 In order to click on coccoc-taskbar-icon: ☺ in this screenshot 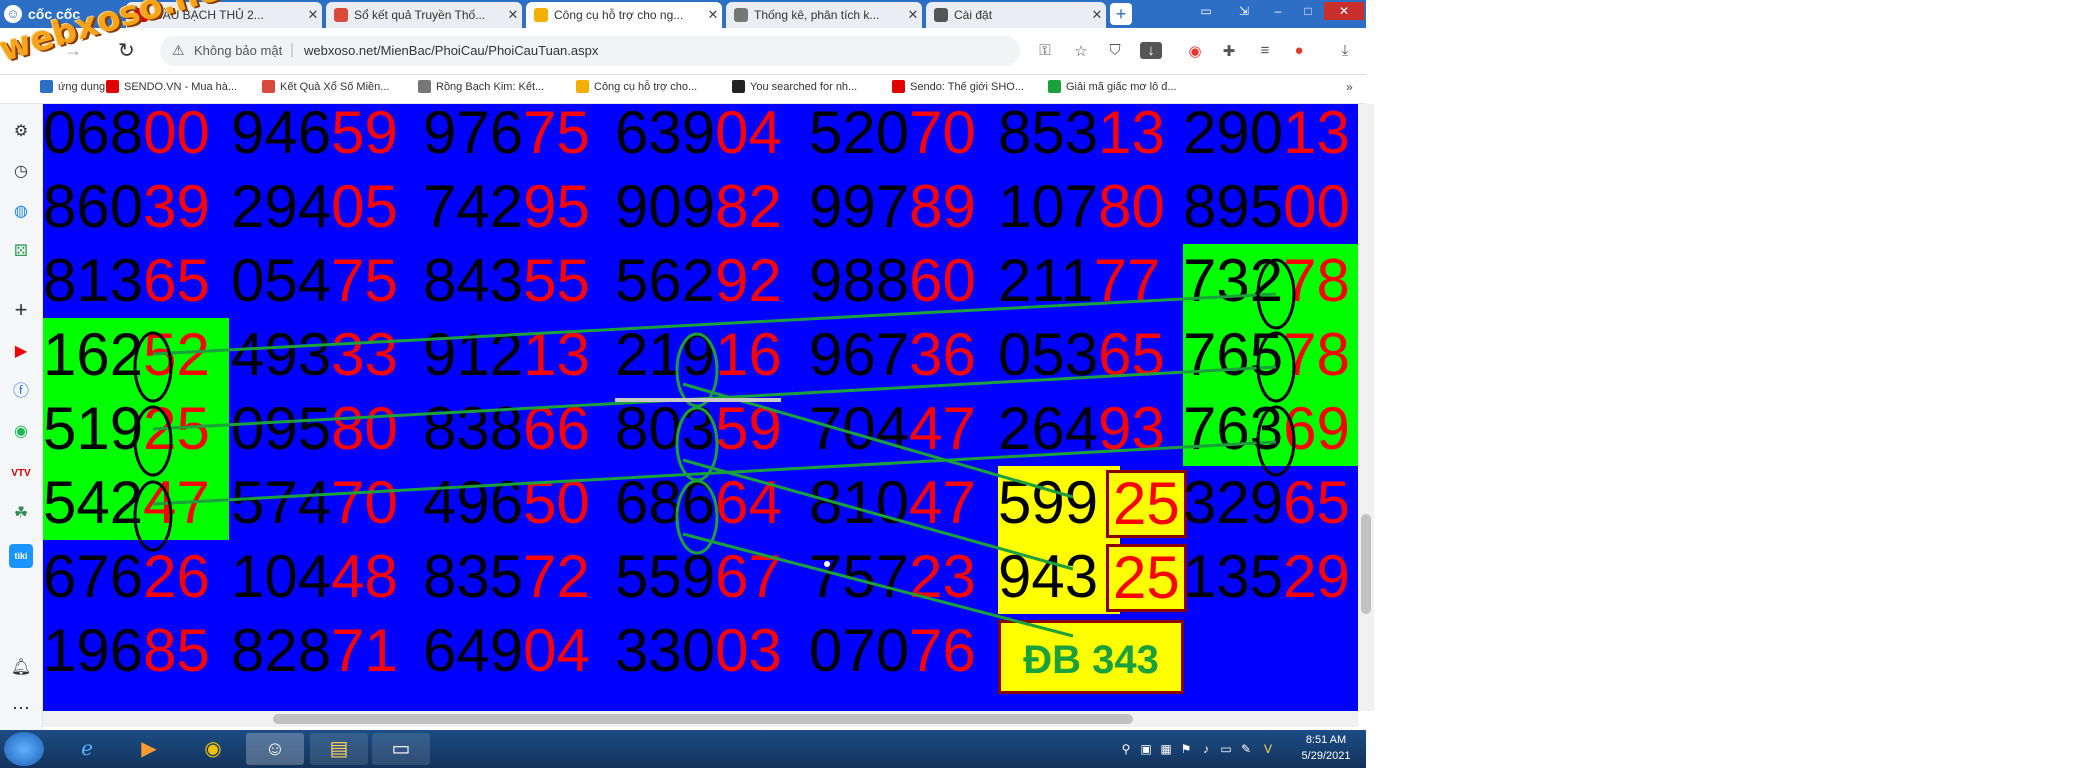, I will do `click(275, 749)`.